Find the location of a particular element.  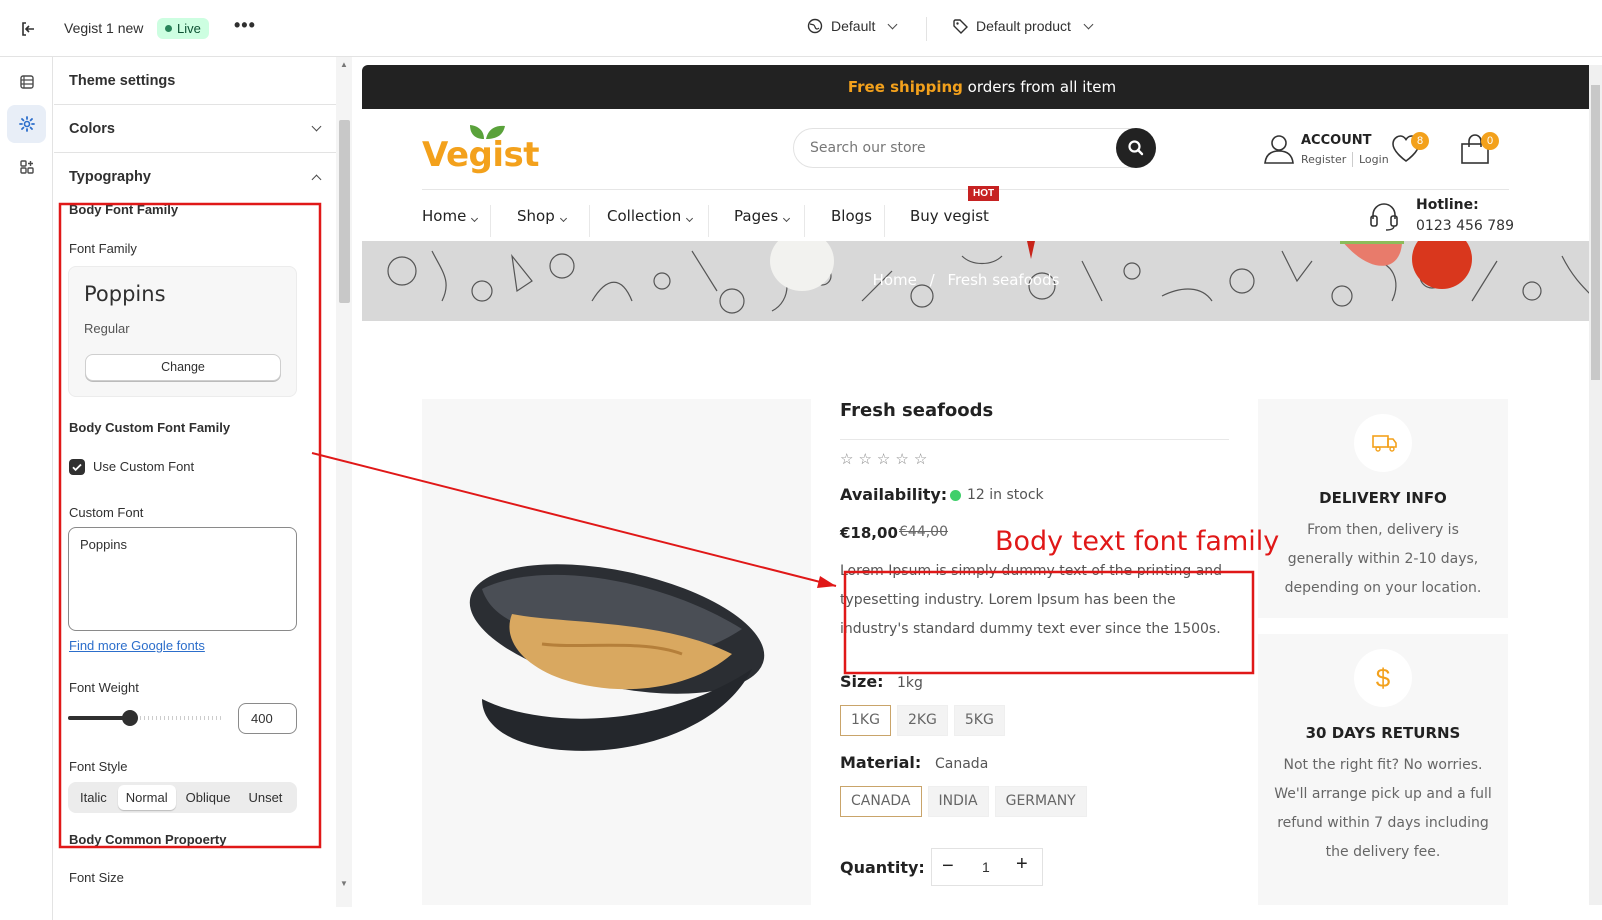

typography-section: Typography is located at coordinates (195, 177).